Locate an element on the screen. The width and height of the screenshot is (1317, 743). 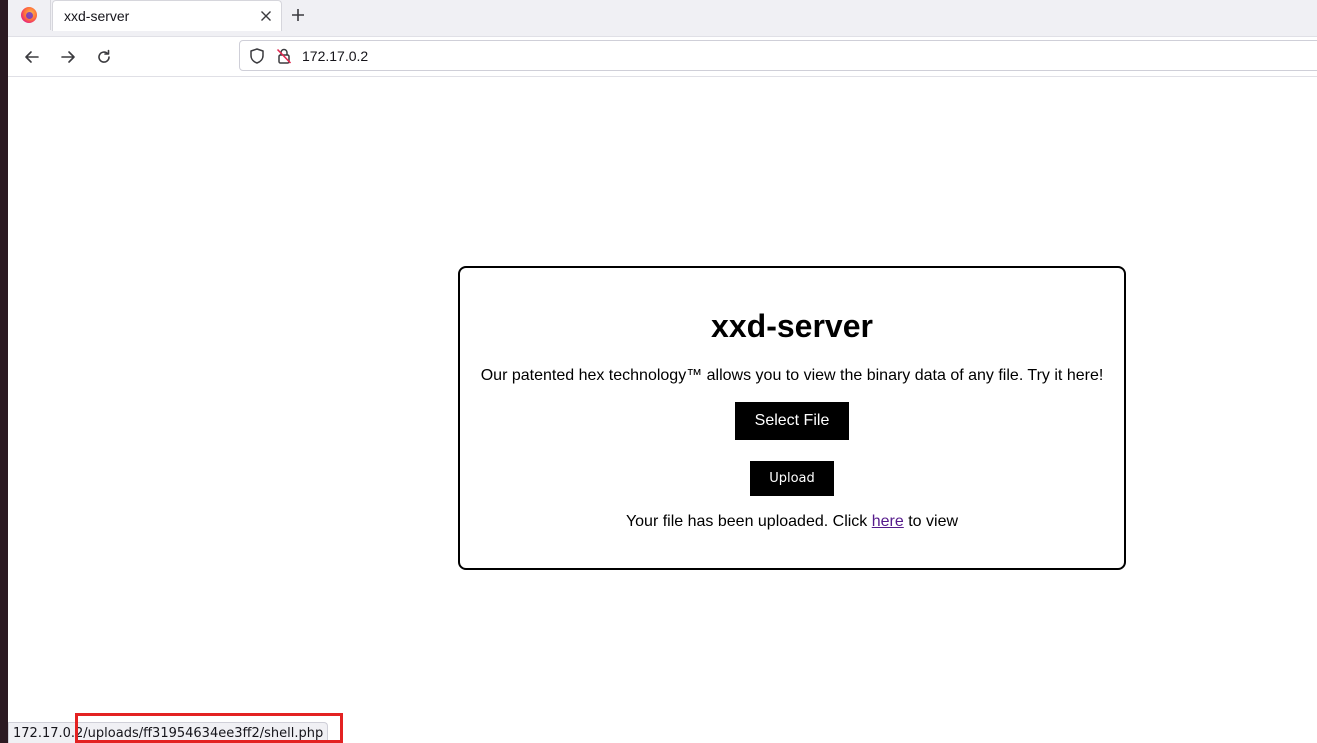
upload-button: Upload is located at coordinates (792, 478).